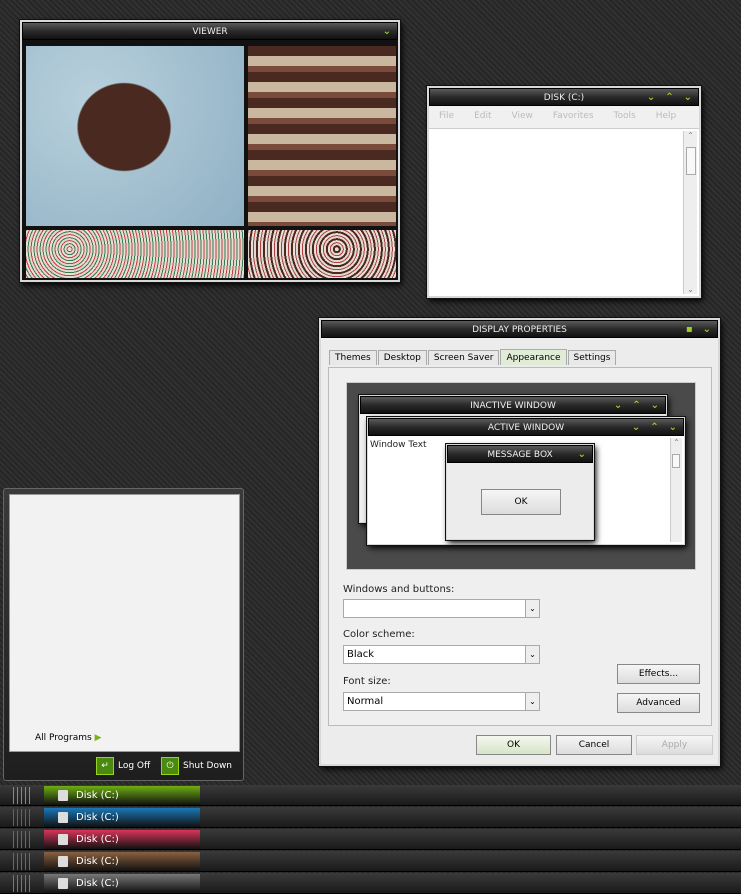 Image resolution: width=741 pixels, height=894 pixels. What do you see at coordinates (564, 212) in the screenshot?
I see `disk-content: ⌃ ⌄` at bounding box center [564, 212].